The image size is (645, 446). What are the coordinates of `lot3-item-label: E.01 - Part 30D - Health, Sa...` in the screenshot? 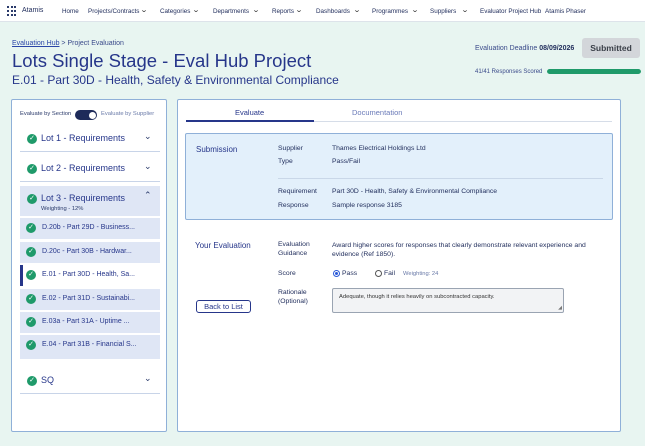 It's located at (88, 274).